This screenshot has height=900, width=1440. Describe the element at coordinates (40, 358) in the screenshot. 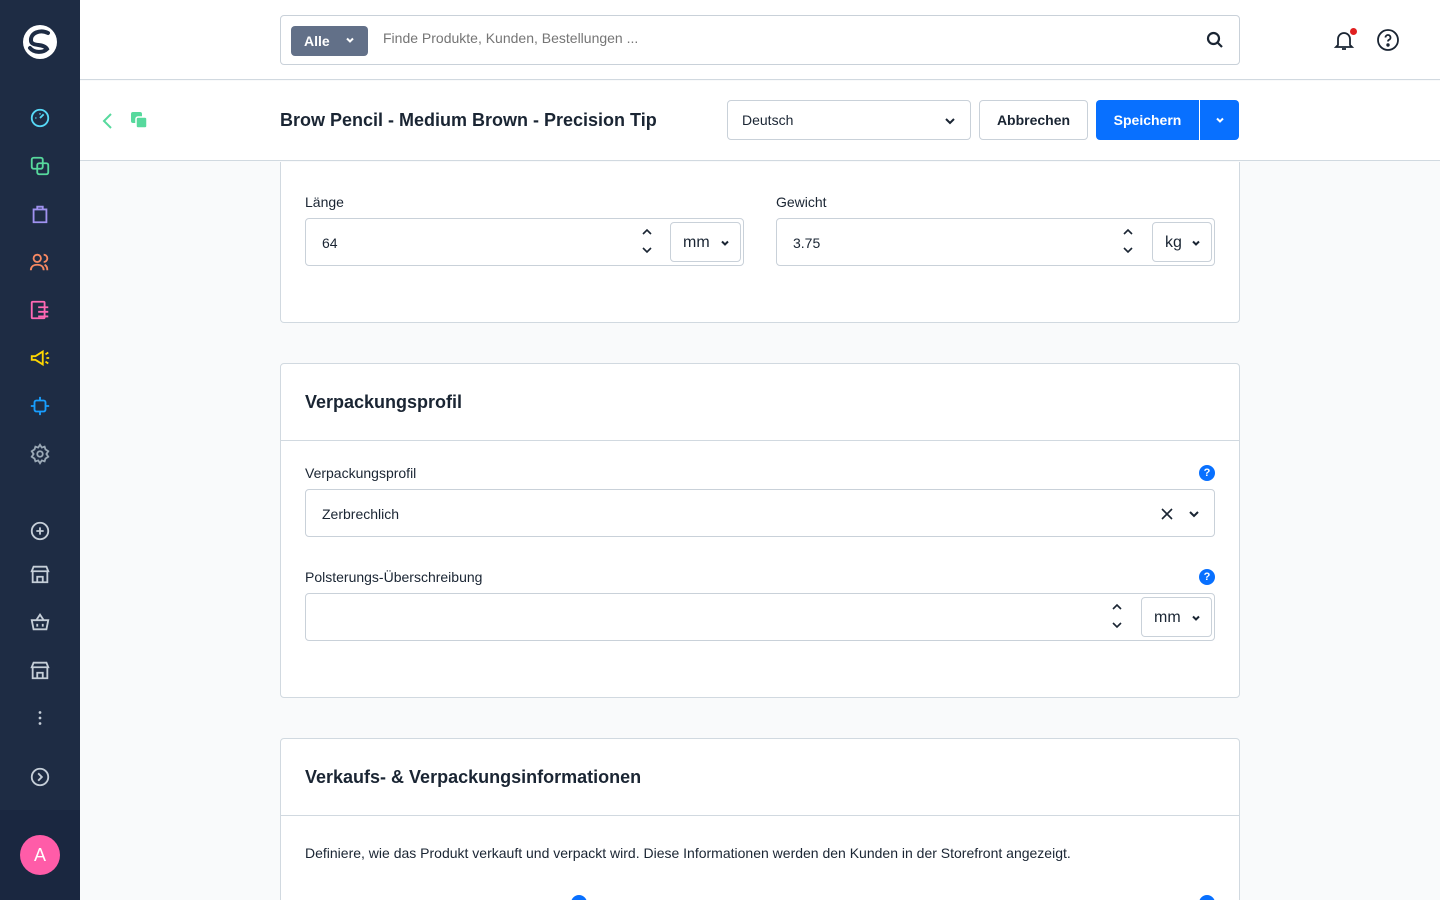

I see `marketing-icon` at that location.